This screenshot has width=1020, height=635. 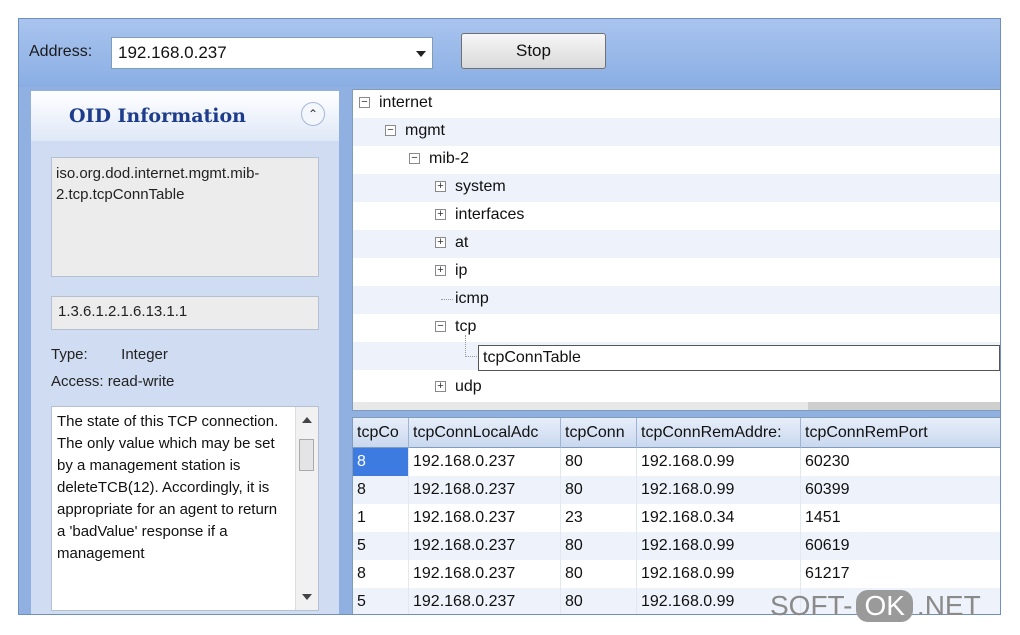 What do you see at coordinates (172, 53) in the screenshot?
I see `address-value: 192.168.0.237` at bounding box center [172, 53].